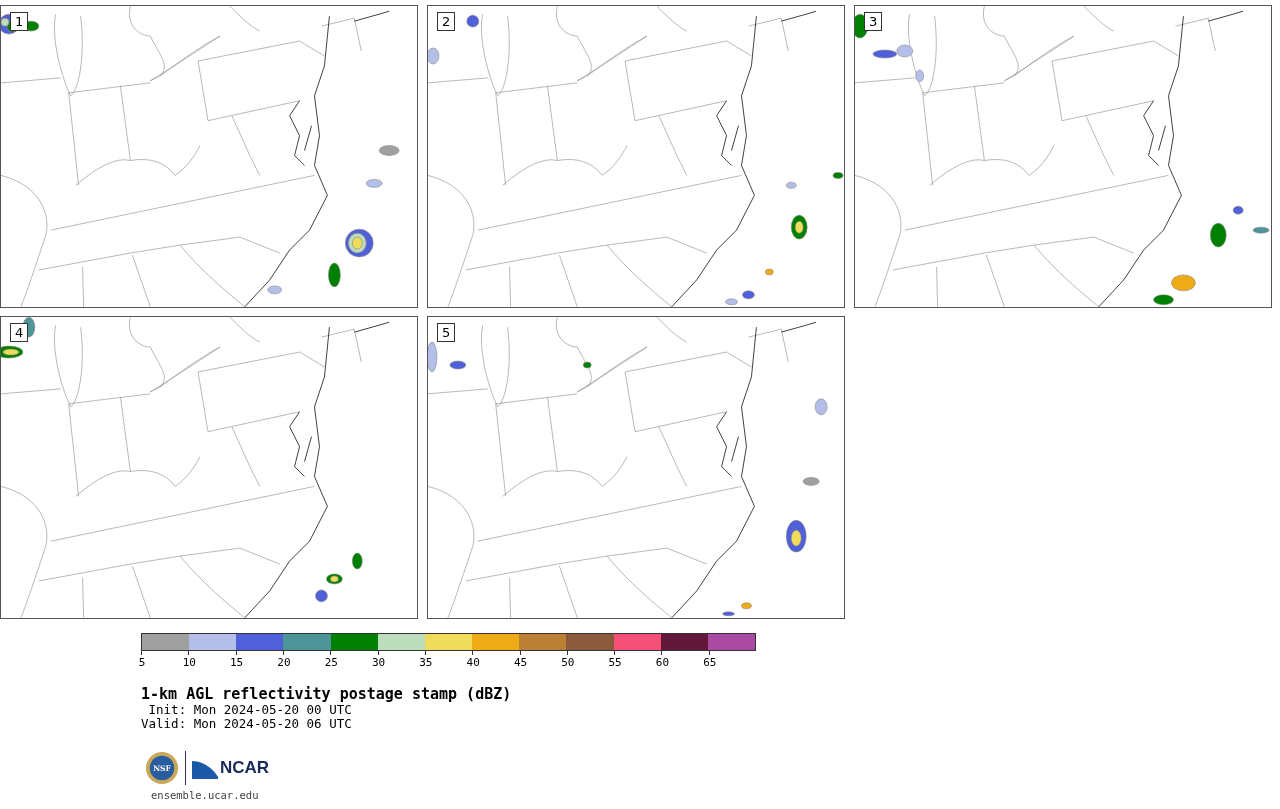 The height and width of the screenshot is (809, 1280). Describe the element at coordinates (710, 662) in the screenshot. I see `tick-label: 65` at that location.